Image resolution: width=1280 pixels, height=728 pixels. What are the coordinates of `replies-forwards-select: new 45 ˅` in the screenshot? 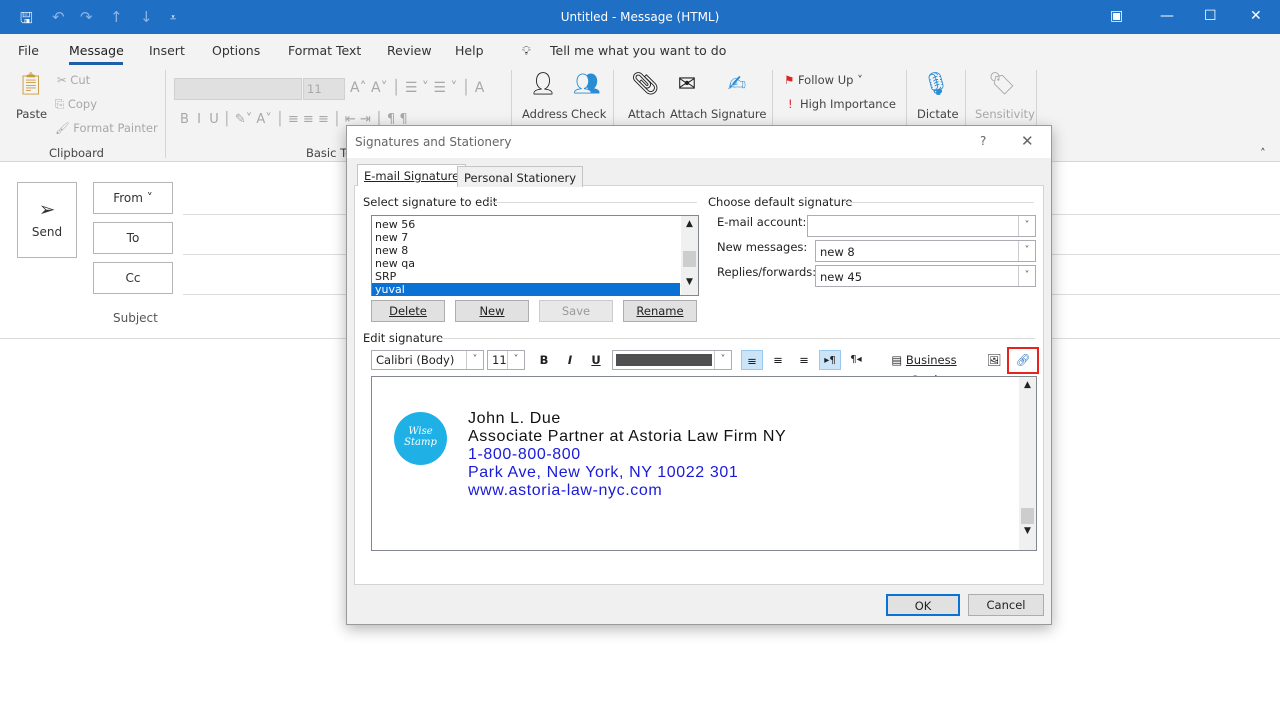 It's located at (925, 276).